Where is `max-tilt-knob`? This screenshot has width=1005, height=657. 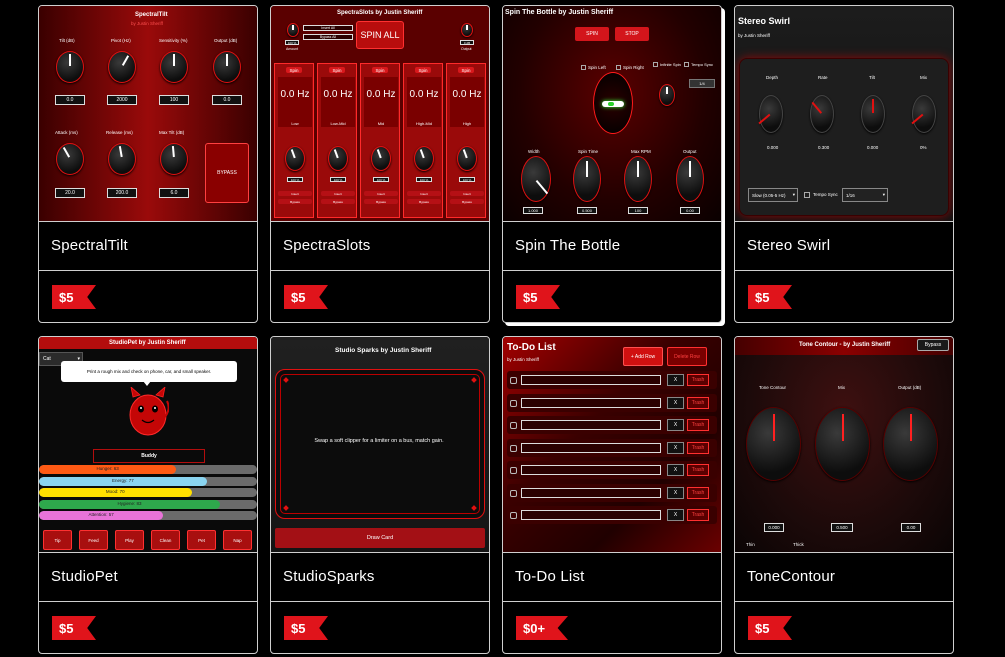
max-tilt-knob is located at coordinates (174, 159).